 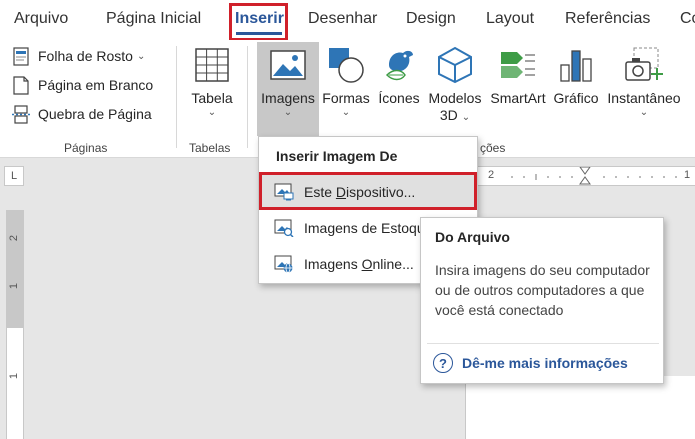 I want to click on cube-3d-icon, so click(x=455, y=65).